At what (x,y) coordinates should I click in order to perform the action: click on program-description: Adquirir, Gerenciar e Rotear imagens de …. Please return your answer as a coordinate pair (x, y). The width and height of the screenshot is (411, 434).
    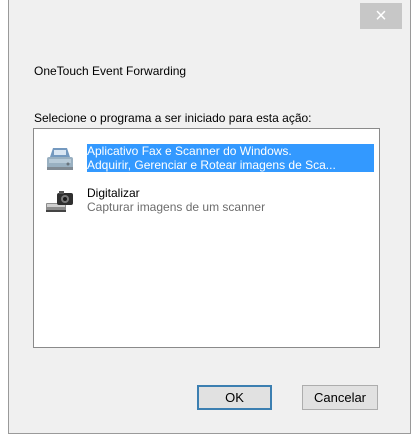
    Looking at the image, I should click on (211, 165).